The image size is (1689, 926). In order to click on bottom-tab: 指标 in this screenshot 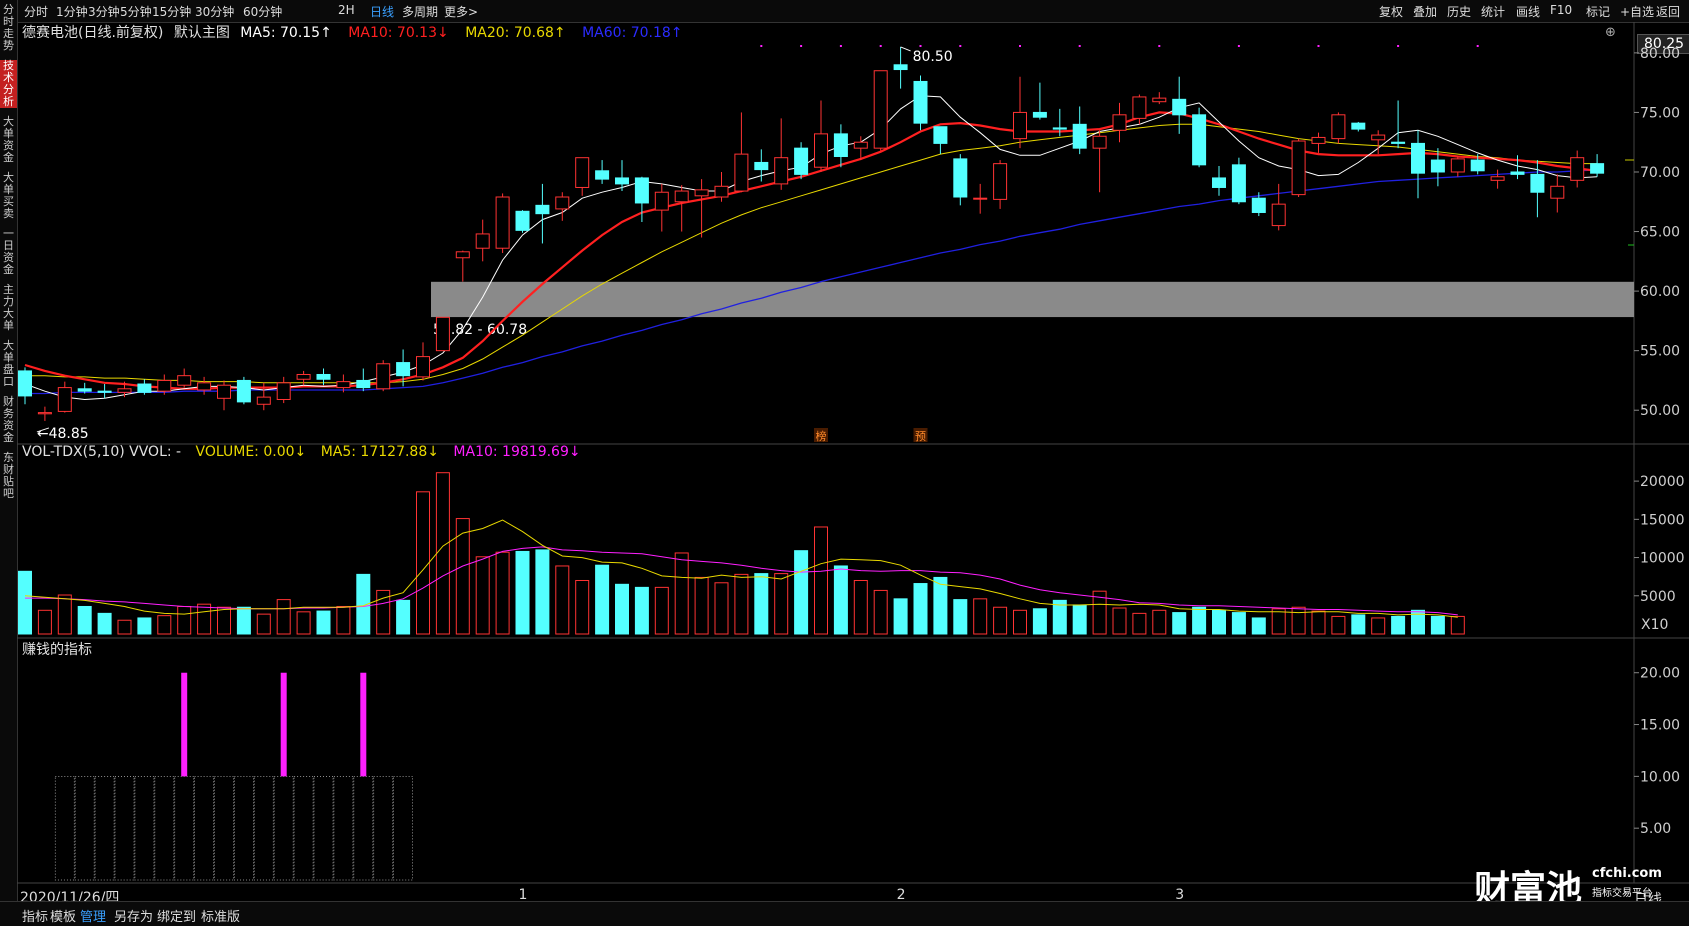, I will do `click(35, 915)`.